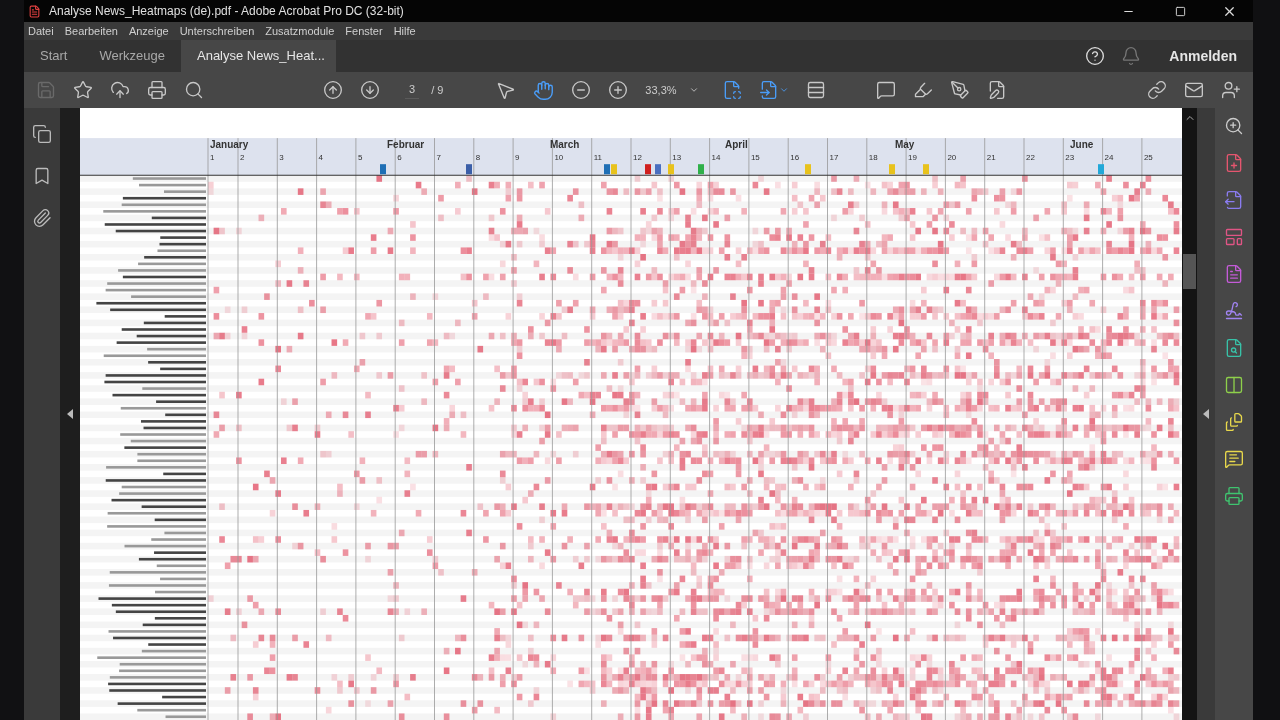  Describe the element at coordinates (281, 158) in the screenshot. I see `week-number: 3` at that location.